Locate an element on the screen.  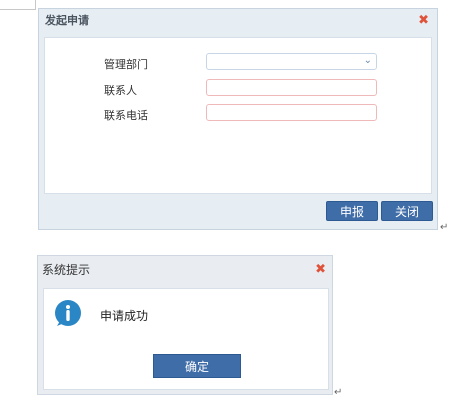
field-row-contact: 联系人 is located at coordinates (238, 90).